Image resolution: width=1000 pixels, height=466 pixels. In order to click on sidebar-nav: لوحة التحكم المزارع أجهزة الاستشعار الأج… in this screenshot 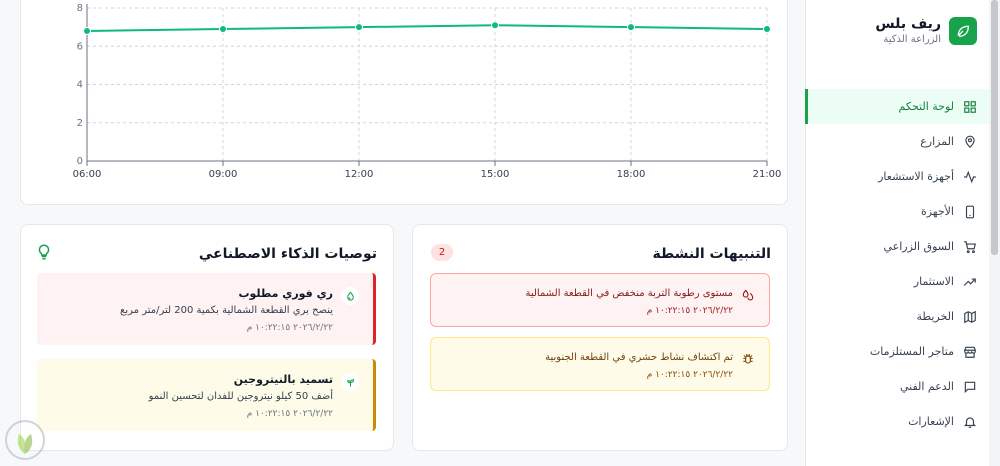, I will do `click(897, 264)`.